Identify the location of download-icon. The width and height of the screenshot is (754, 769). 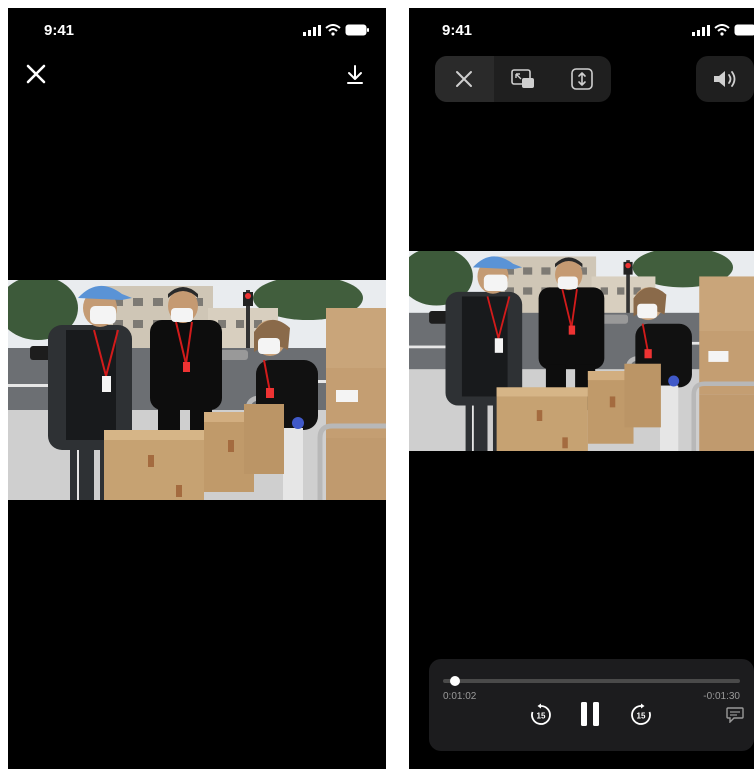
(355, 74).